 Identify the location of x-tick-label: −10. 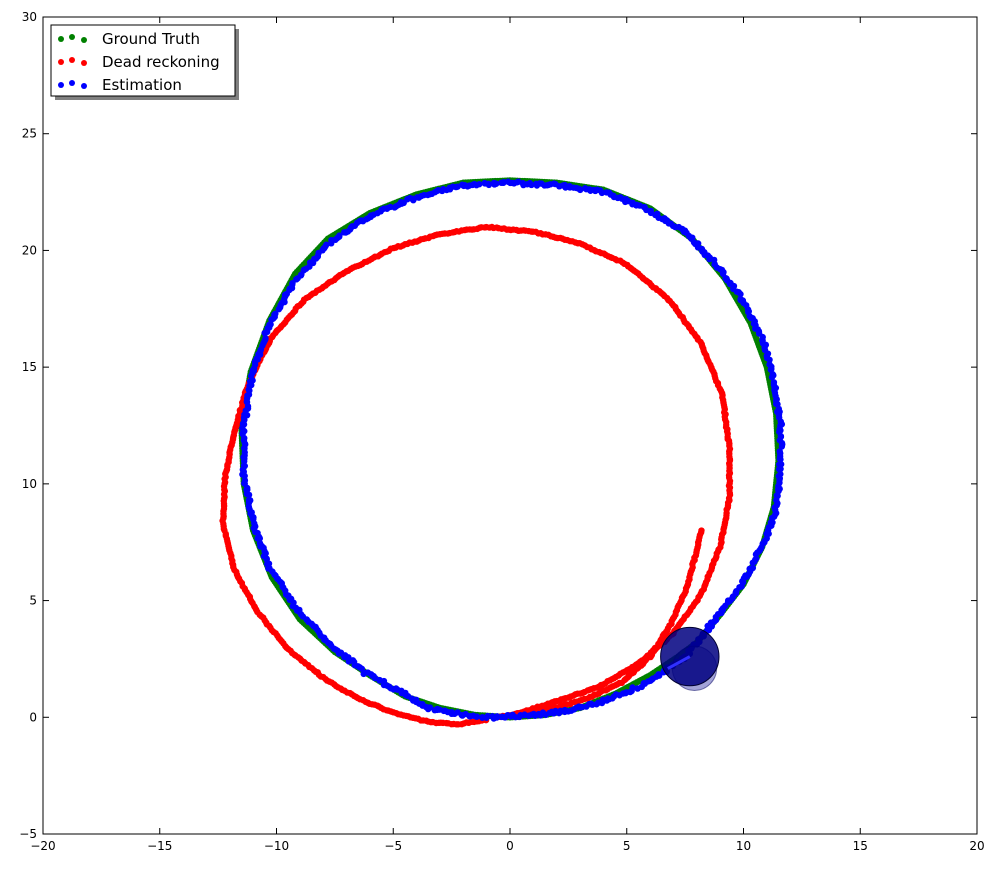
(276, 846).